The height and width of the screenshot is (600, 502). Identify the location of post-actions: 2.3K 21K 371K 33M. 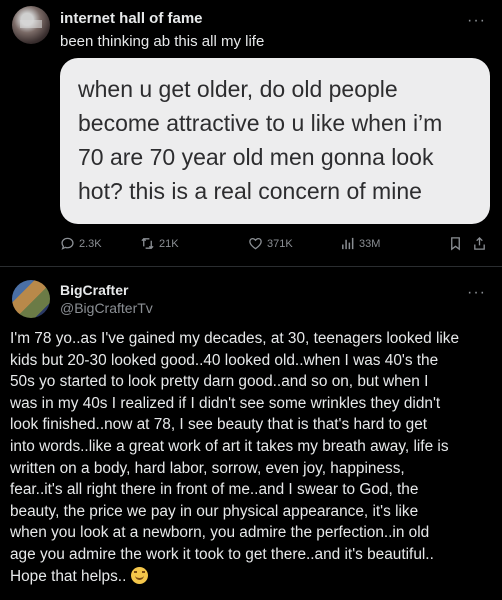
(275, 246).